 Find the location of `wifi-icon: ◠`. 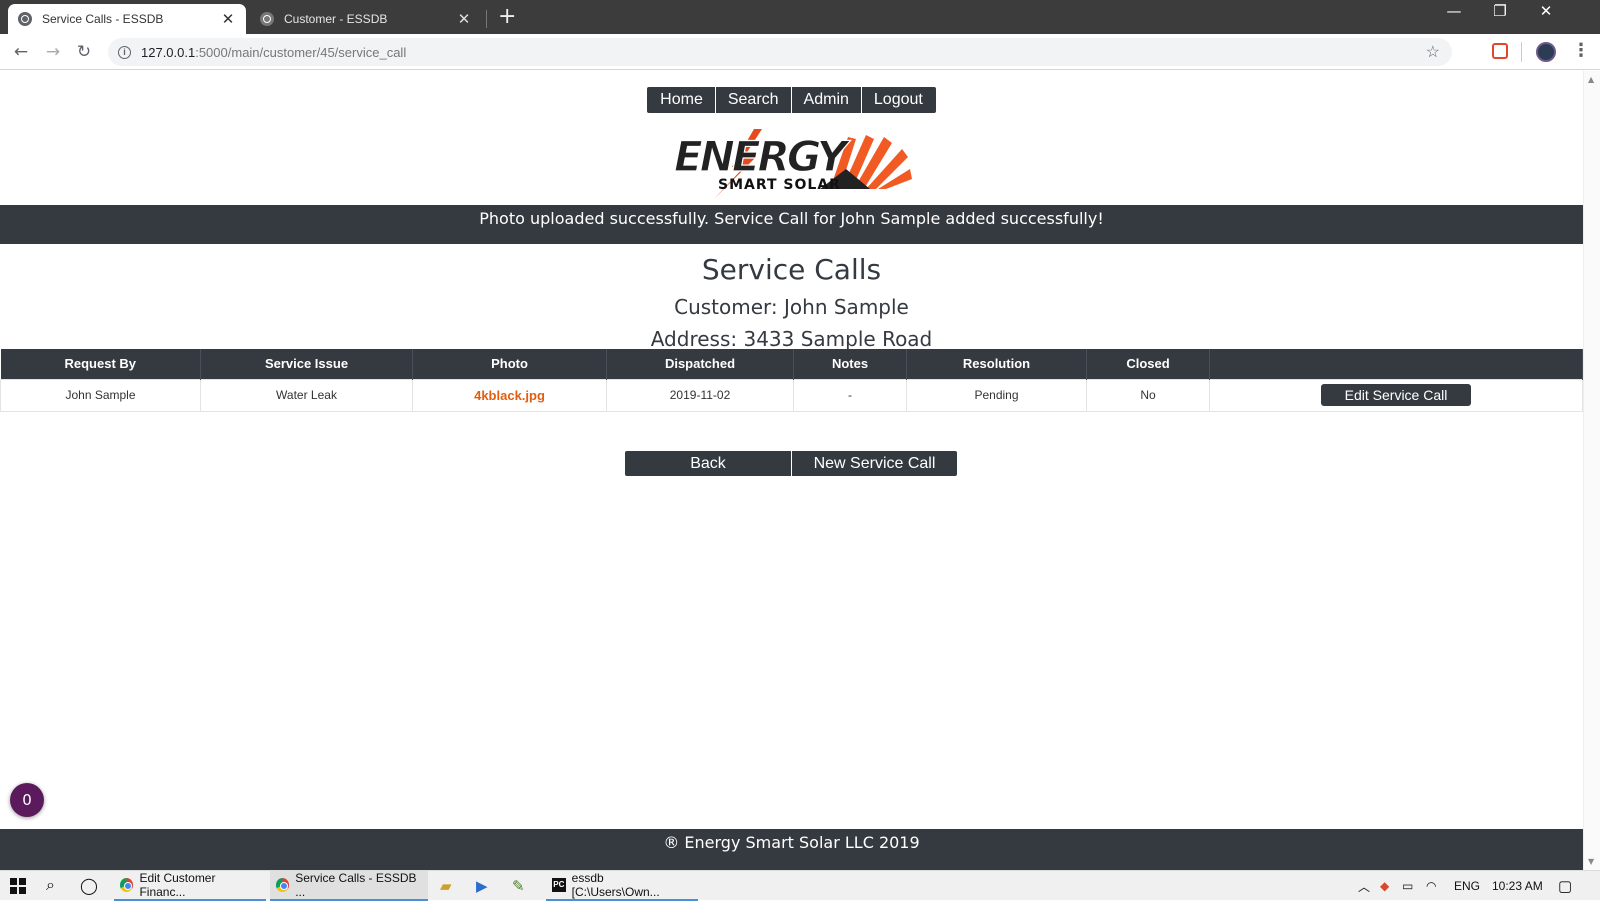

wifi-icon: ◠ is located at coordinates (1431, 886).